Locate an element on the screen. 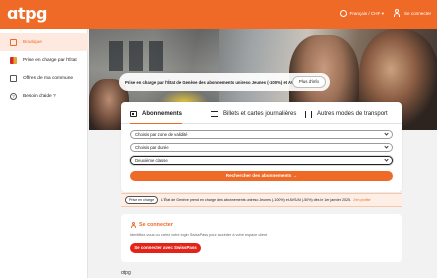 This screenshot has width=437, height=278. sidebar-item-label: Boutique is located at coordinates (32, 42).